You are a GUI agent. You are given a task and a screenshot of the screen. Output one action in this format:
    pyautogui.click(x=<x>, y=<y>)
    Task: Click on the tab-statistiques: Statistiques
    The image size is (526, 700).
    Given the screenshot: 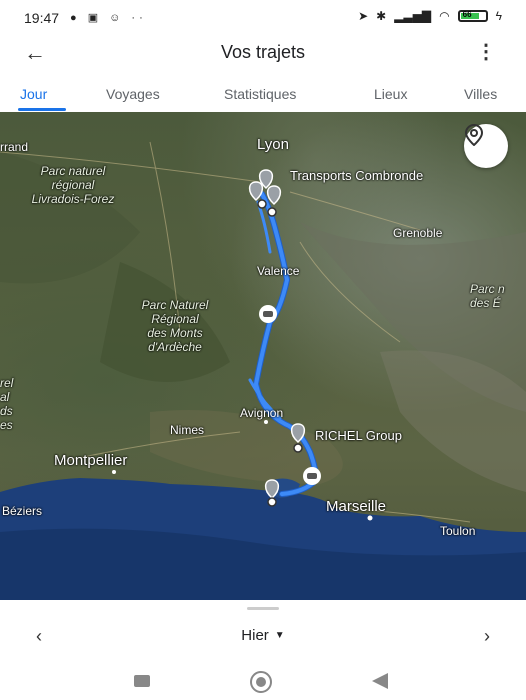 What is the action you would take?
    pyautogui.click(x=260, y=94)
    